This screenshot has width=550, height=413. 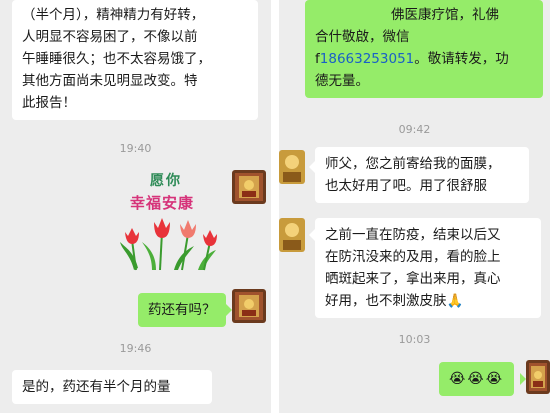 What do you see at coordinates (413, 257) in the screenshot?
I see `message-line: 在防汛没来的及用，看的脸上` at bounding box center [413, 257].